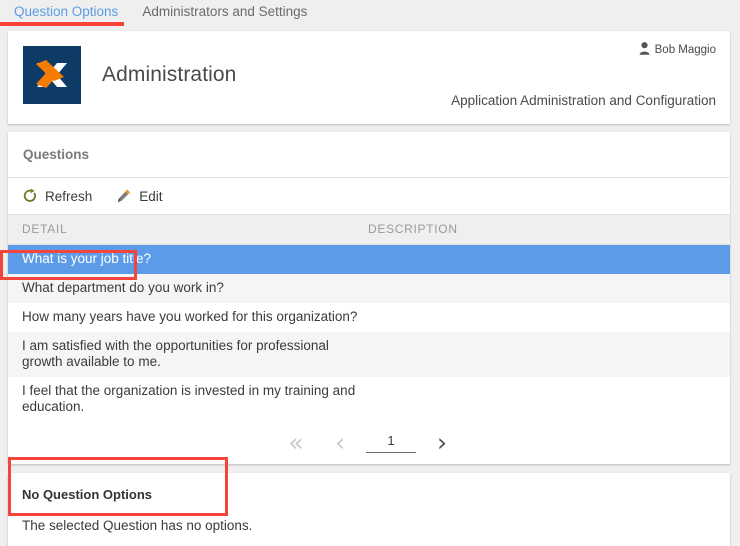  I want to click on tab-question-options: Question Options, so click(66, 13).